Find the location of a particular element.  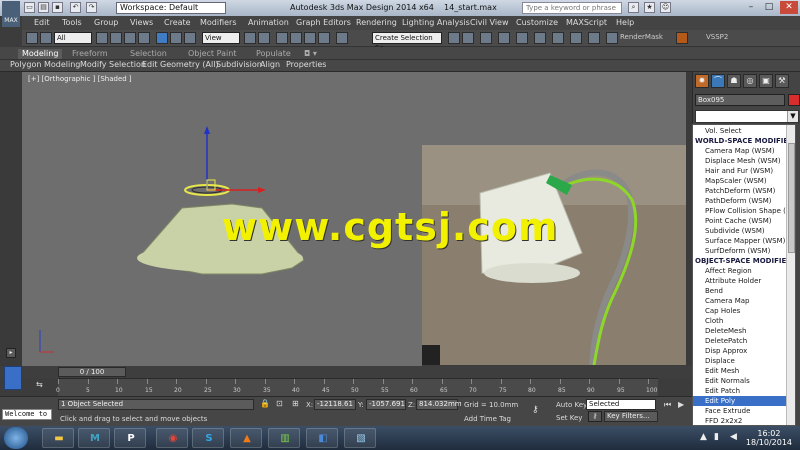

time-slider: 0 / 100 is located at coordinates (92, 372).